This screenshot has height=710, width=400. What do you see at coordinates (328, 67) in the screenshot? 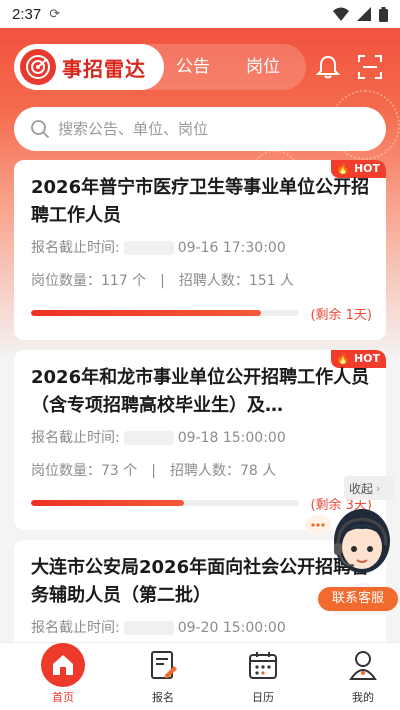
I see `notification-bell-icon` at bounding box center [328, 67].